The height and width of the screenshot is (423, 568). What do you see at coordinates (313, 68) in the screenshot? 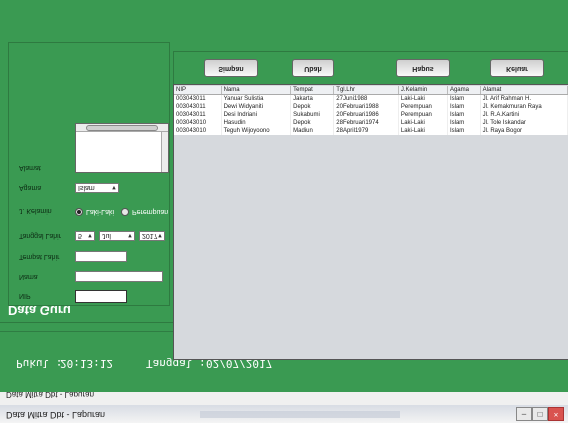
I see `ubah-button: Ubah` at bounding box center [313, 68].